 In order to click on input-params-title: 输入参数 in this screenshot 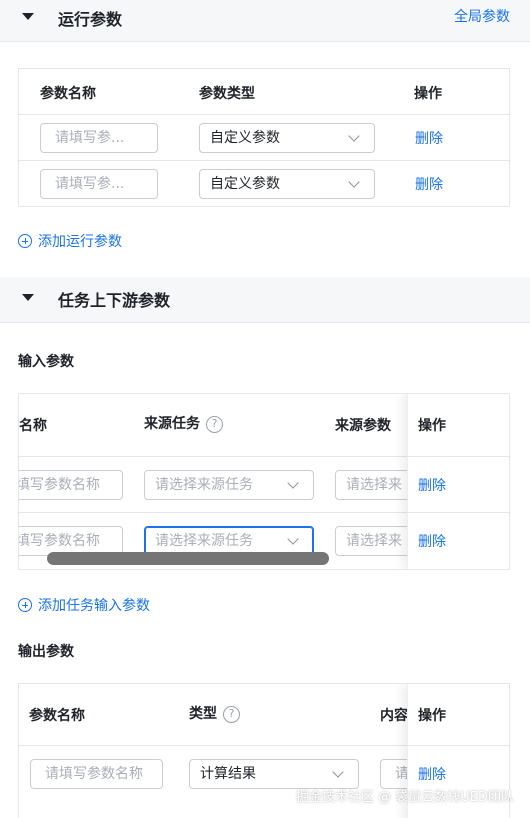, I will do `click(46, 362)`.